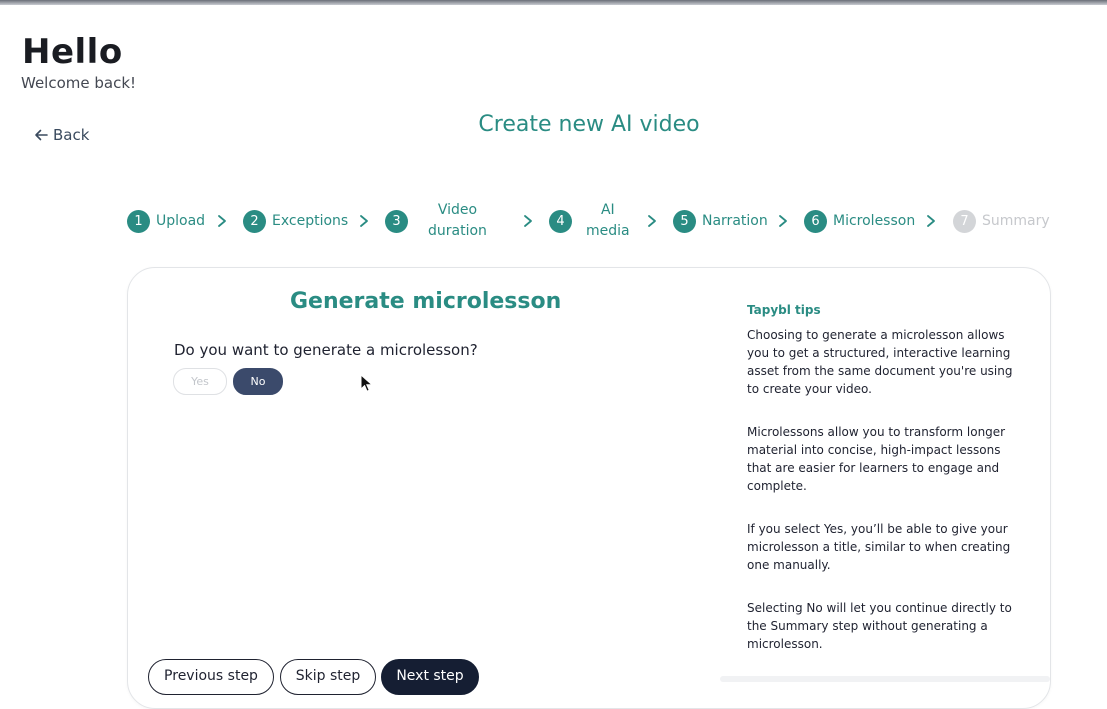  What do you see at coordinates (457, 221) in the screenshot?
I see `step-label: Video duration` at bounding box center [457, 221].